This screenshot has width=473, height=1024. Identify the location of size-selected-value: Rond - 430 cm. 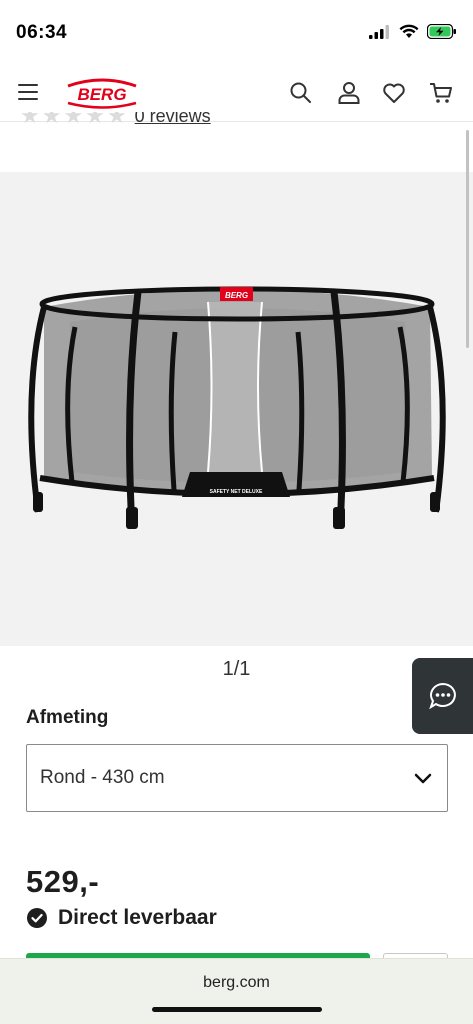
(102, 777).